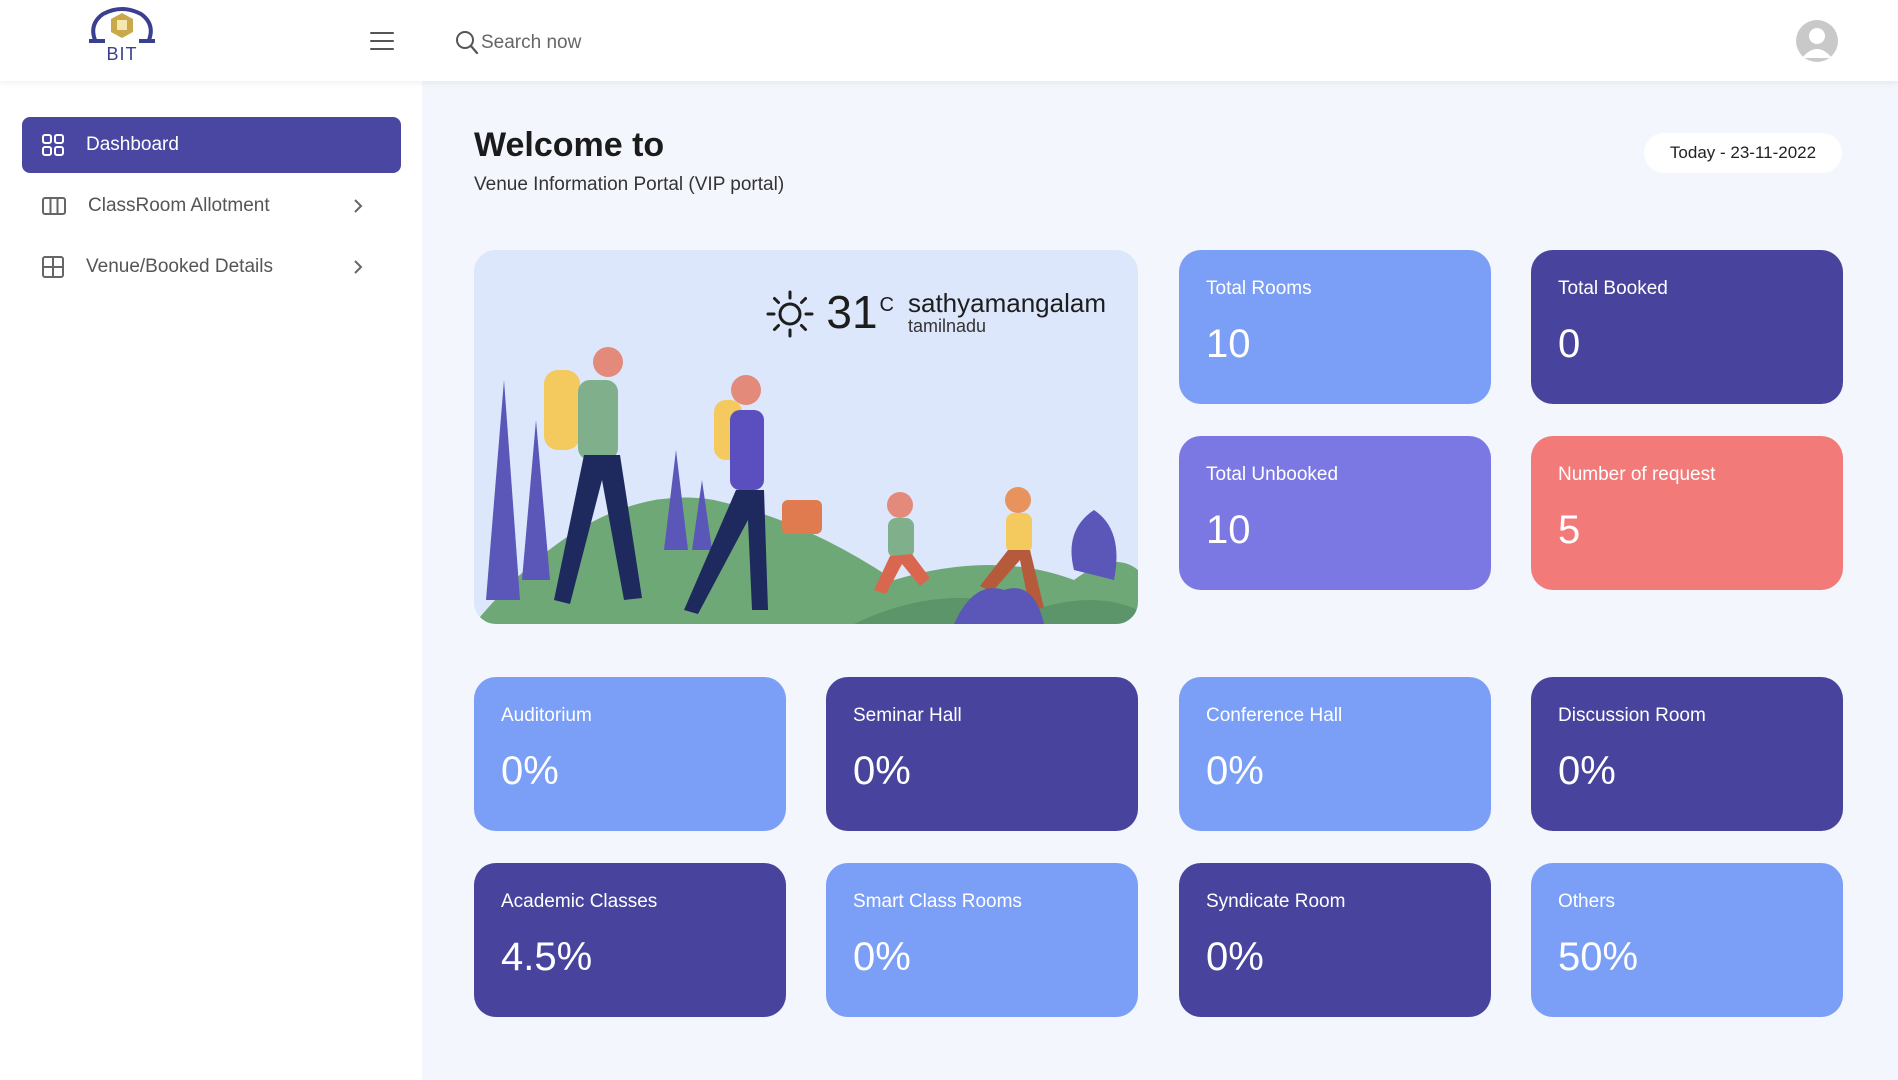 The width and height of the screenshot is (1898, 1080). I want to click on avatar, so click(1817, 41).